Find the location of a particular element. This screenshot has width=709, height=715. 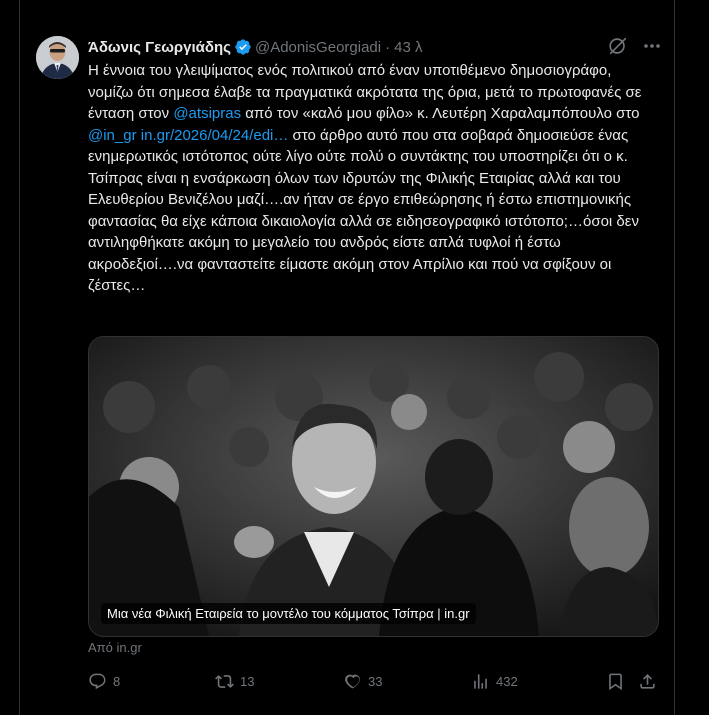

author-name: Άδωνις Γεωργιάδης is located at coordinates (159, 47).